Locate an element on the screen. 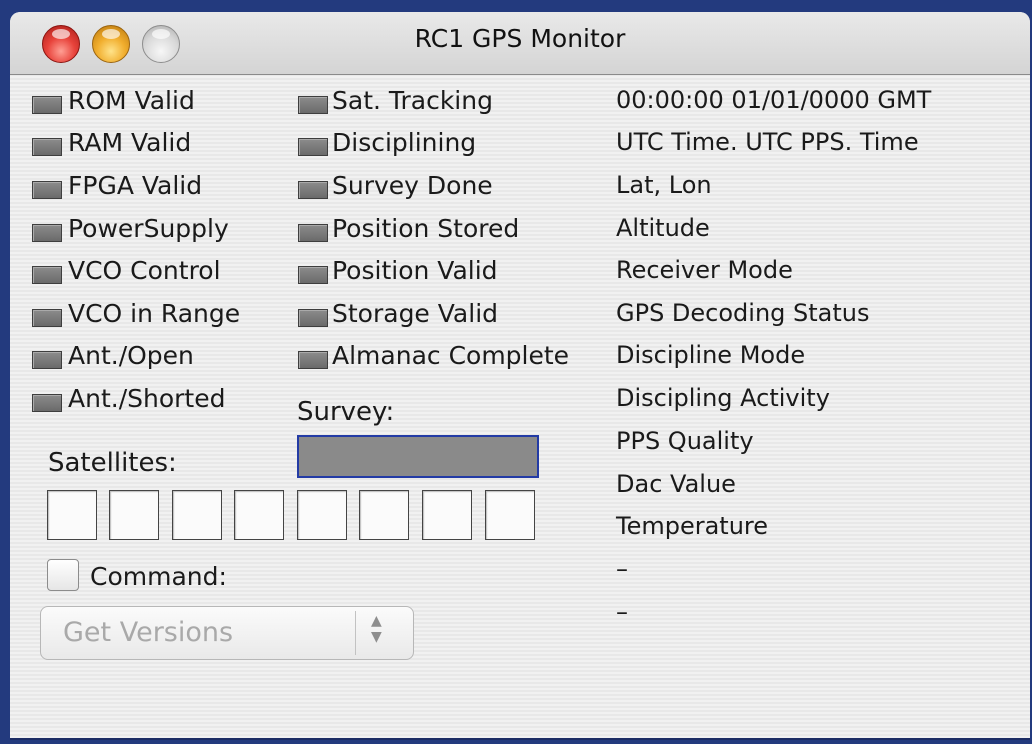 This screenshot has width=1032, height=744. survey-label: Survey: is located at coordinates (346, 412).